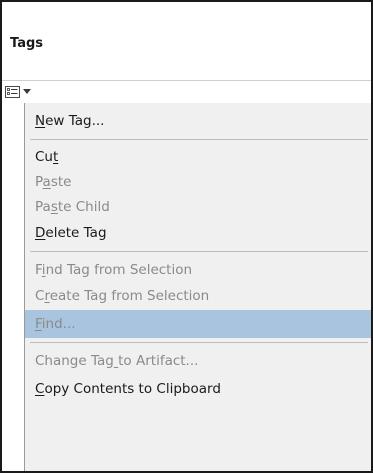  I want to click on menu-item-label: Create Tag from Selection, so click(122, 296).